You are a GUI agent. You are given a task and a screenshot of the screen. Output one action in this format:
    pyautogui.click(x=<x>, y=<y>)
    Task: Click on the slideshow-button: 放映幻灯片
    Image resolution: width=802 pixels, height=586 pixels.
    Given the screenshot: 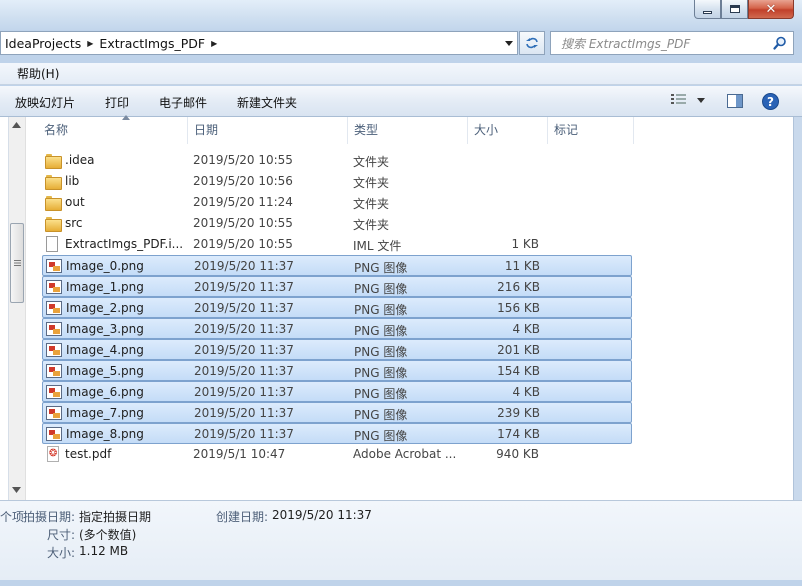 What is the action you would take?
    pyautogui.click(x=45, y=102)
    